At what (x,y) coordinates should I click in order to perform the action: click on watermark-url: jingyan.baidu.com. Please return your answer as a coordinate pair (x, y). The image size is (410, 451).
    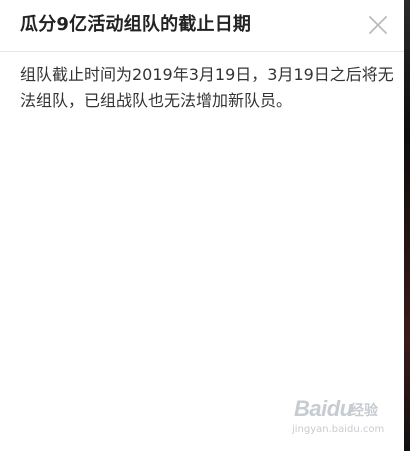
    Looking at the image, I should click on (338, 429).